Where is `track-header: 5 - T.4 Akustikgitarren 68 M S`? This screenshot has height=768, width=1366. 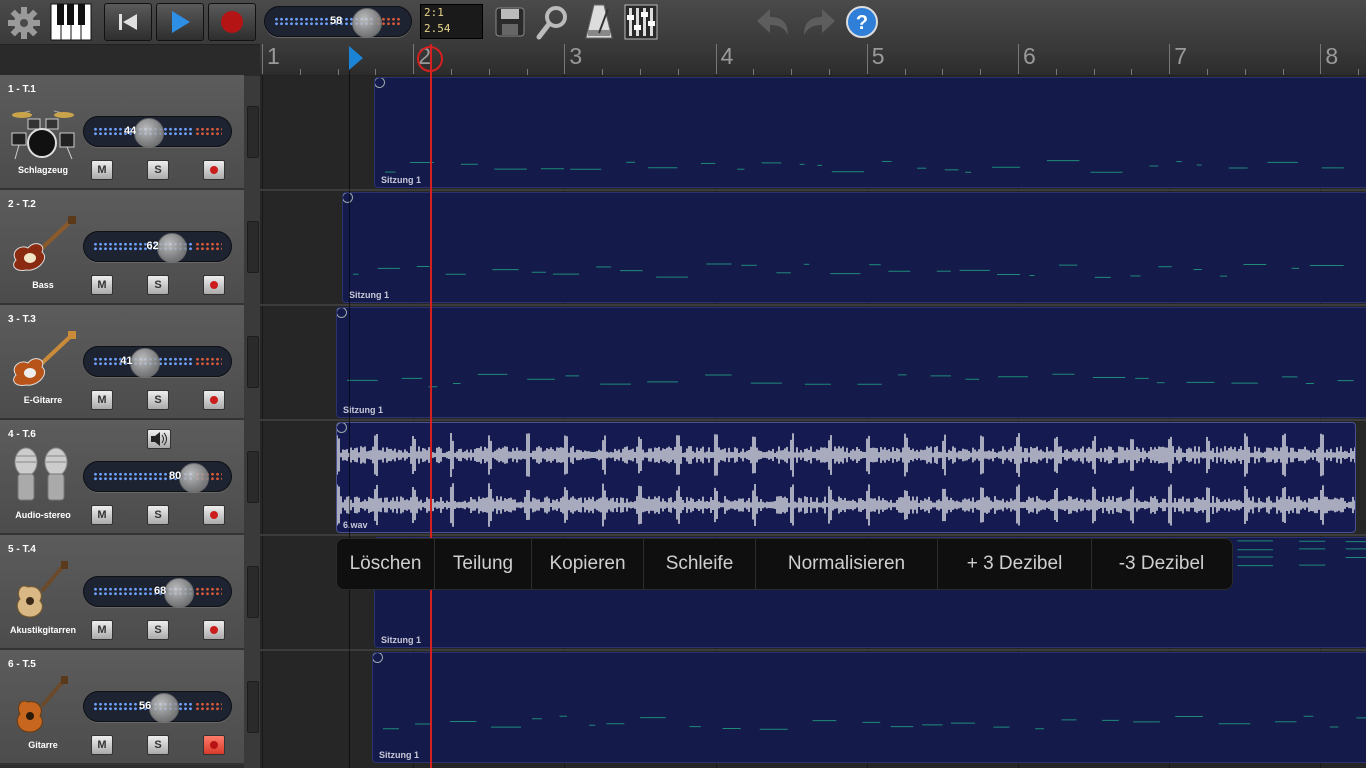
track-header: 5 - T.4 Akustikgitarren 68 M S is located at coordinates (122, 592).